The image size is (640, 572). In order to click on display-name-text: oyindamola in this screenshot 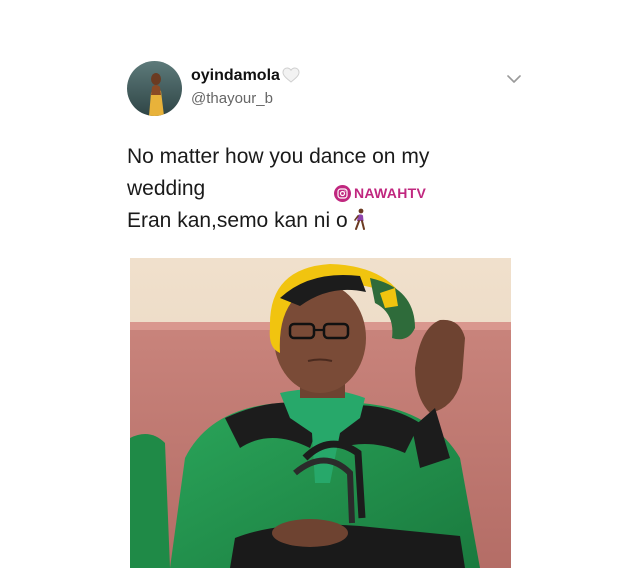, I will do `click(235, 75)`.